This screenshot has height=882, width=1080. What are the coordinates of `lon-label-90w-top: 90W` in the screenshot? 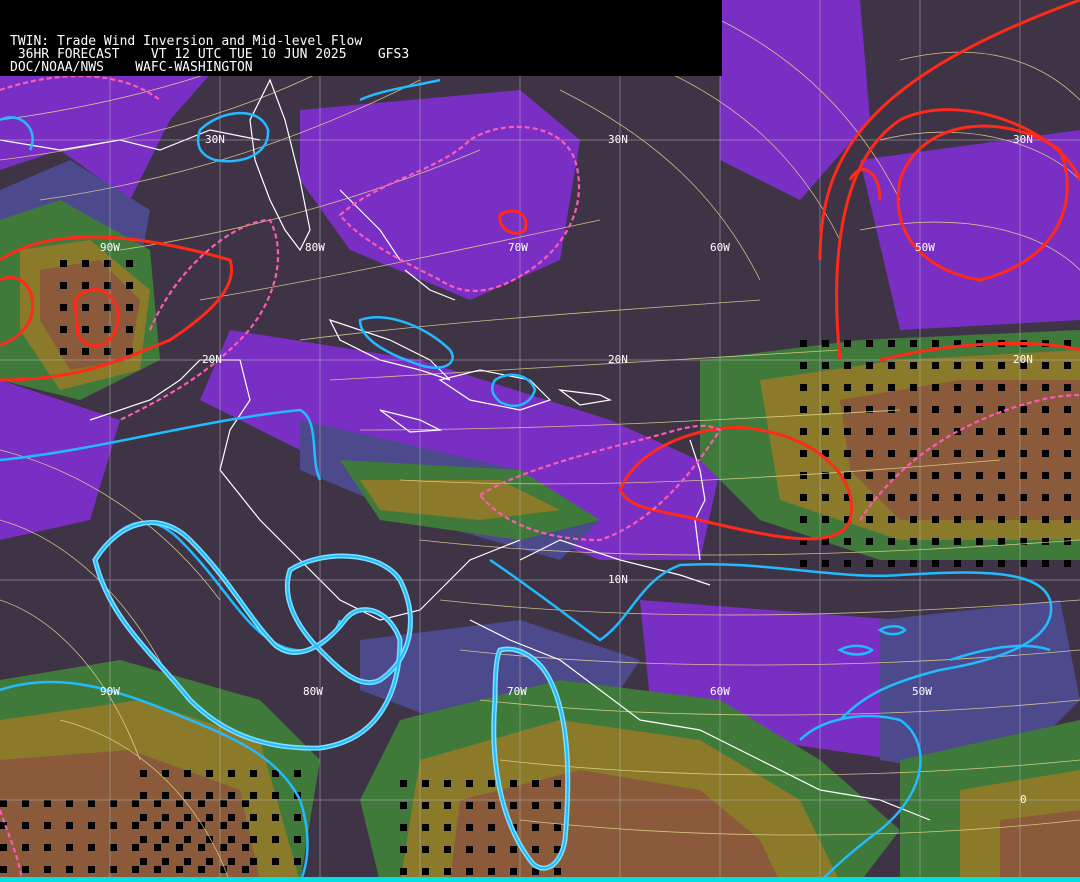 It's located at (110, 247).